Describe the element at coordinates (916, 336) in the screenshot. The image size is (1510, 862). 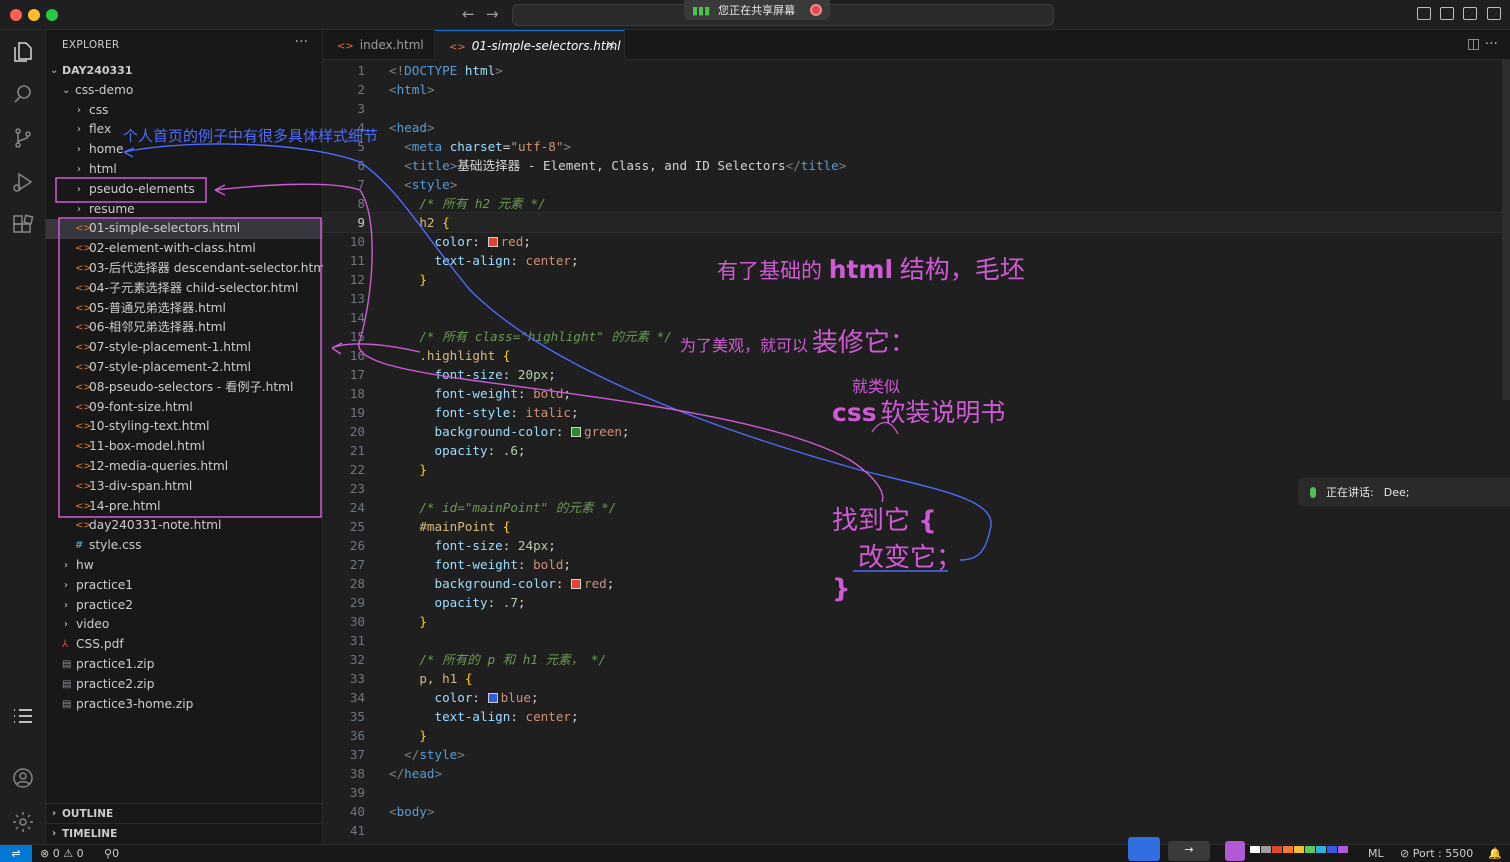
I see `code-line: 15 /* 所有 class="highlight" 的元素 */` at that location.